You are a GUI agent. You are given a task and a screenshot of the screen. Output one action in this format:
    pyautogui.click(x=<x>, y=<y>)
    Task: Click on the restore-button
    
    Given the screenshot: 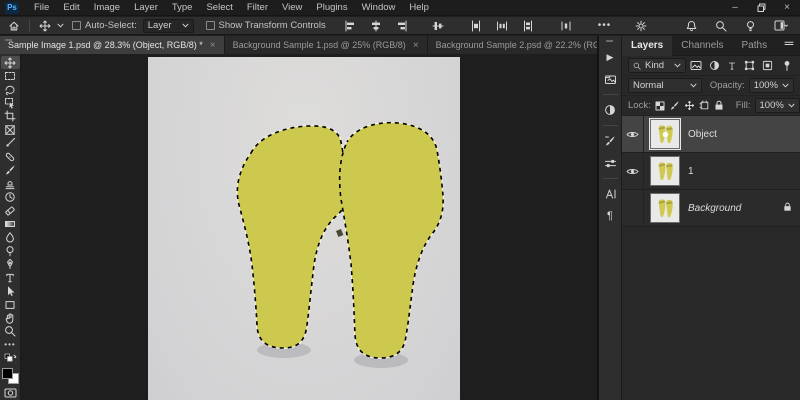 What is the action you would take?
    pyautogui.click(x=761, y=7)
    